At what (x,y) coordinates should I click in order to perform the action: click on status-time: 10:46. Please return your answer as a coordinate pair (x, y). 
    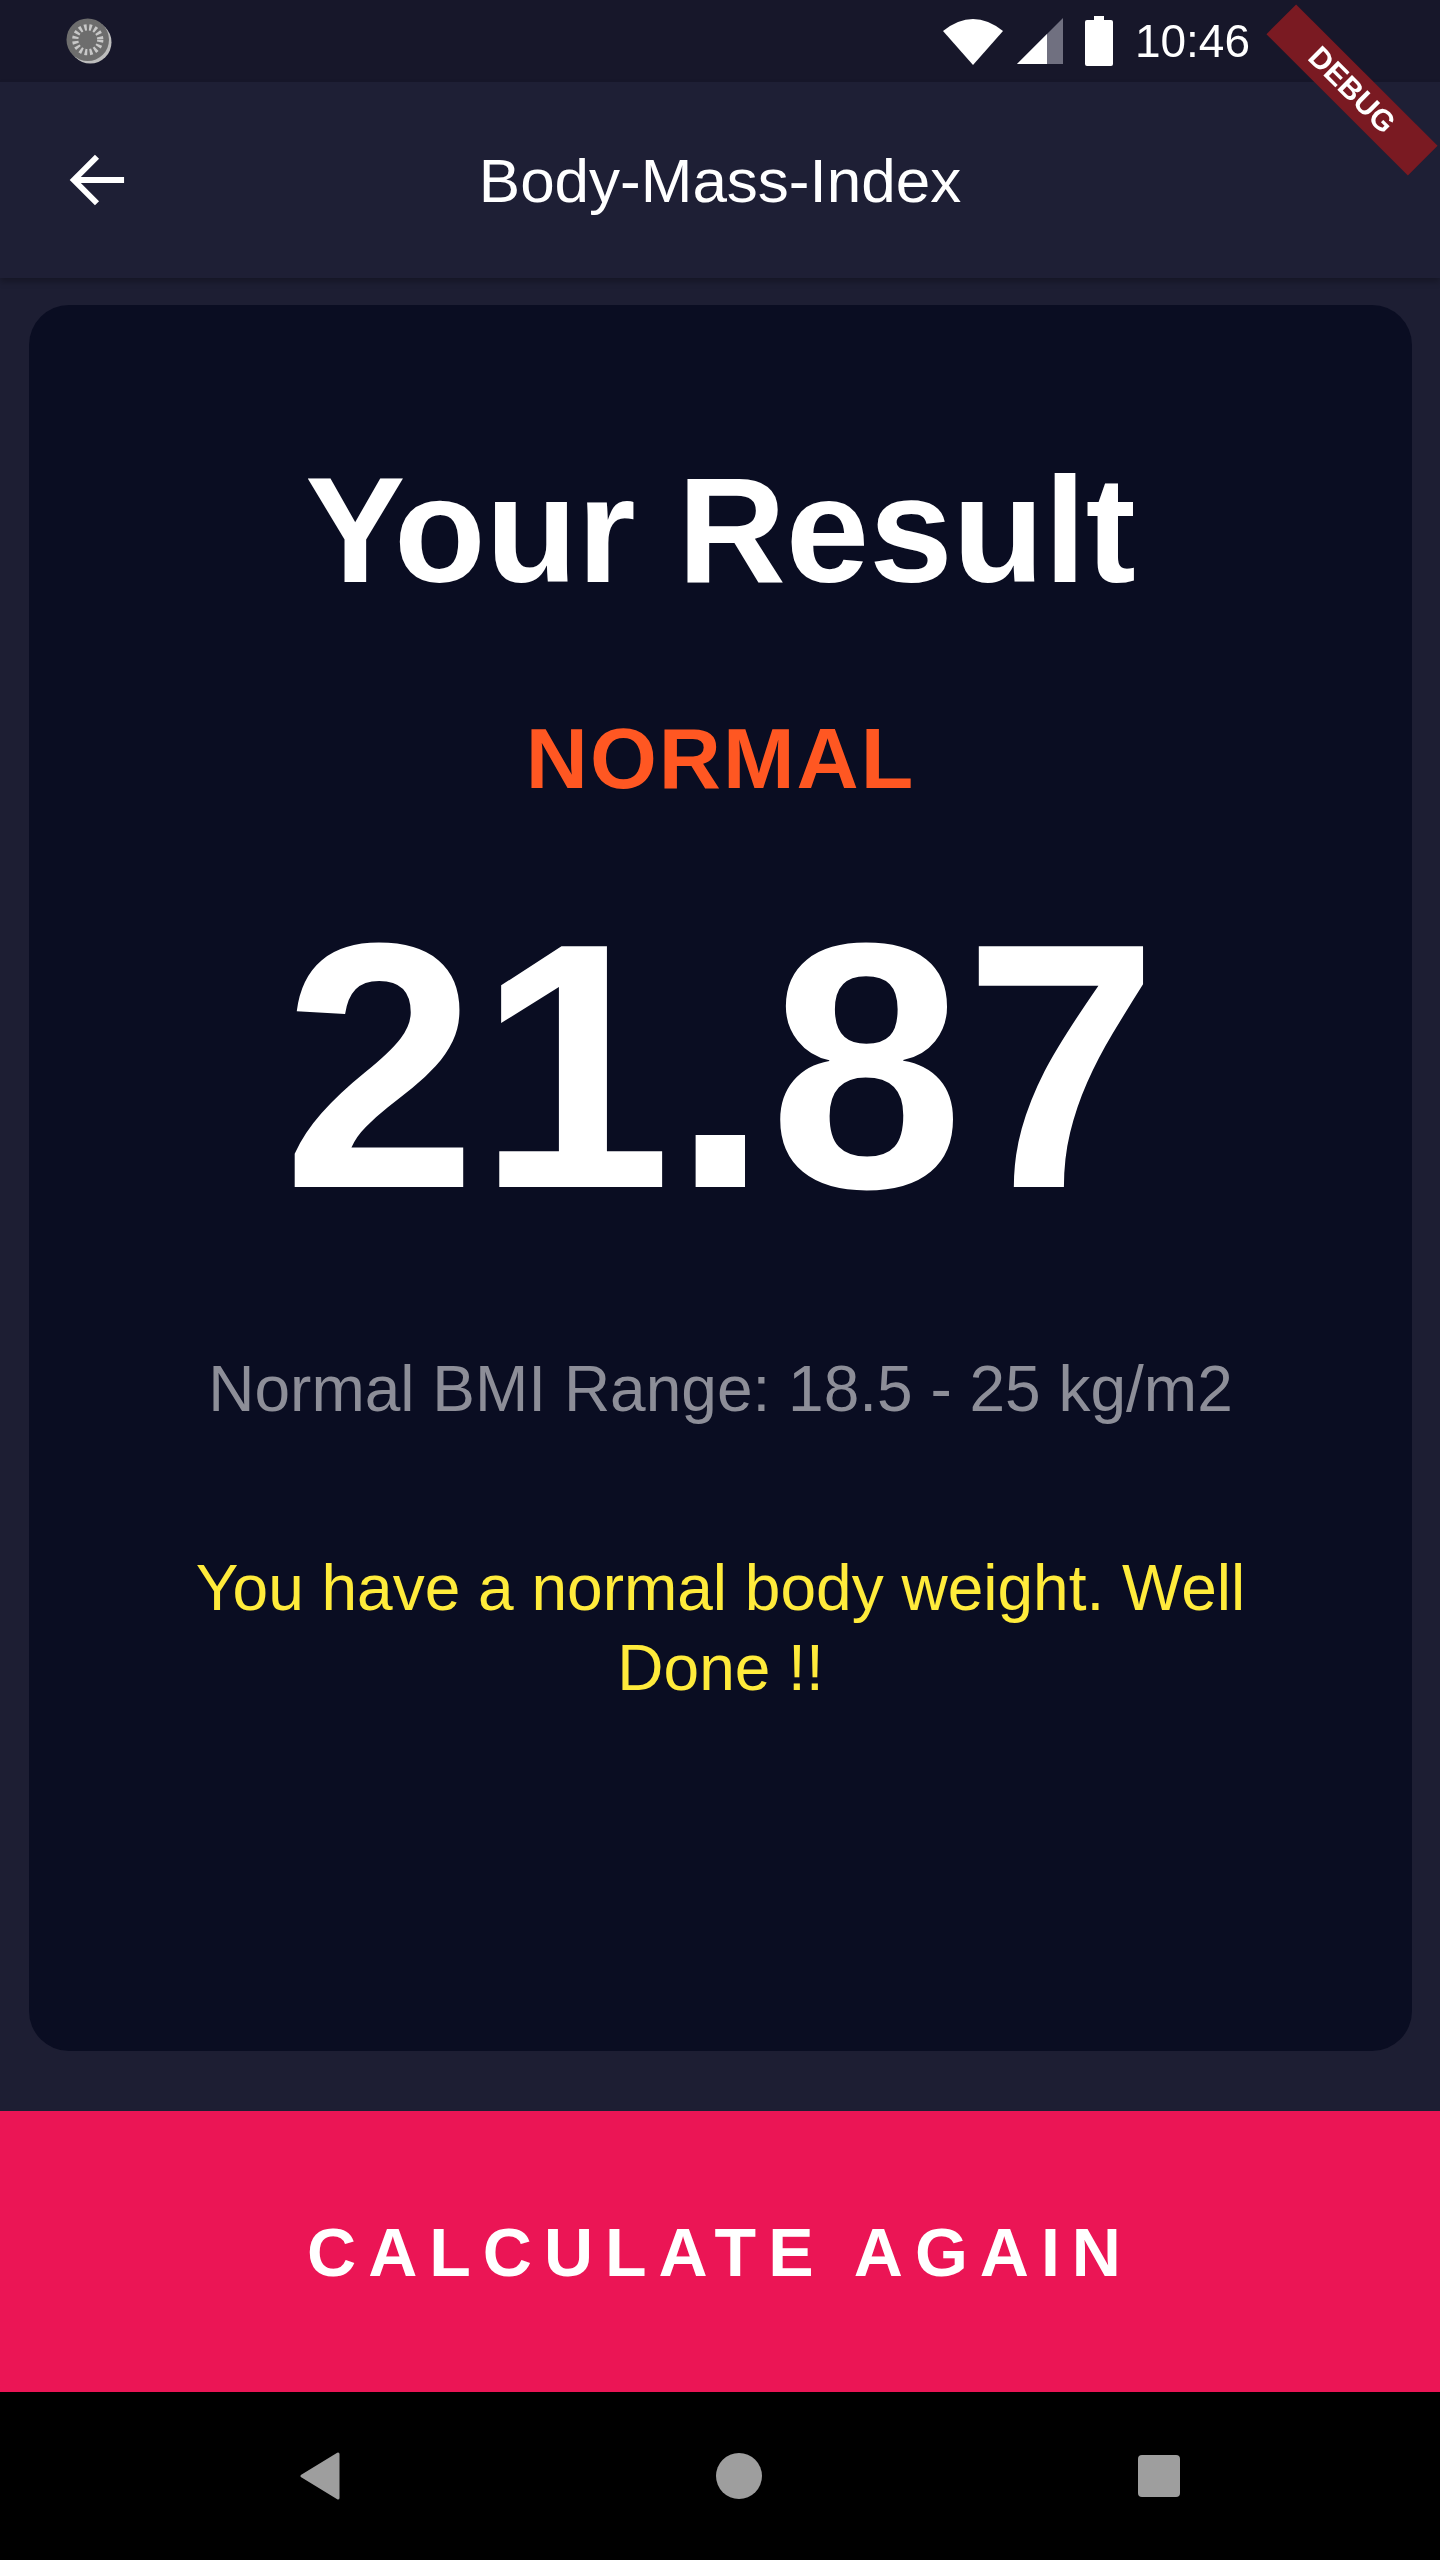
    Looking at the image, I should click on (1192, 41).